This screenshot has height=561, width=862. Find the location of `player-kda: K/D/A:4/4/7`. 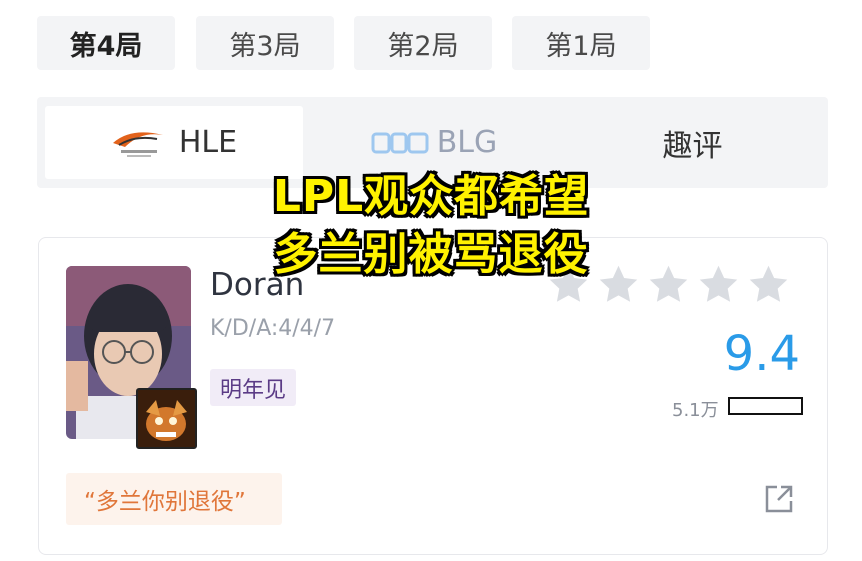

player-kda: K/D/A:4/4/7 is located at coordinates (273, 328).